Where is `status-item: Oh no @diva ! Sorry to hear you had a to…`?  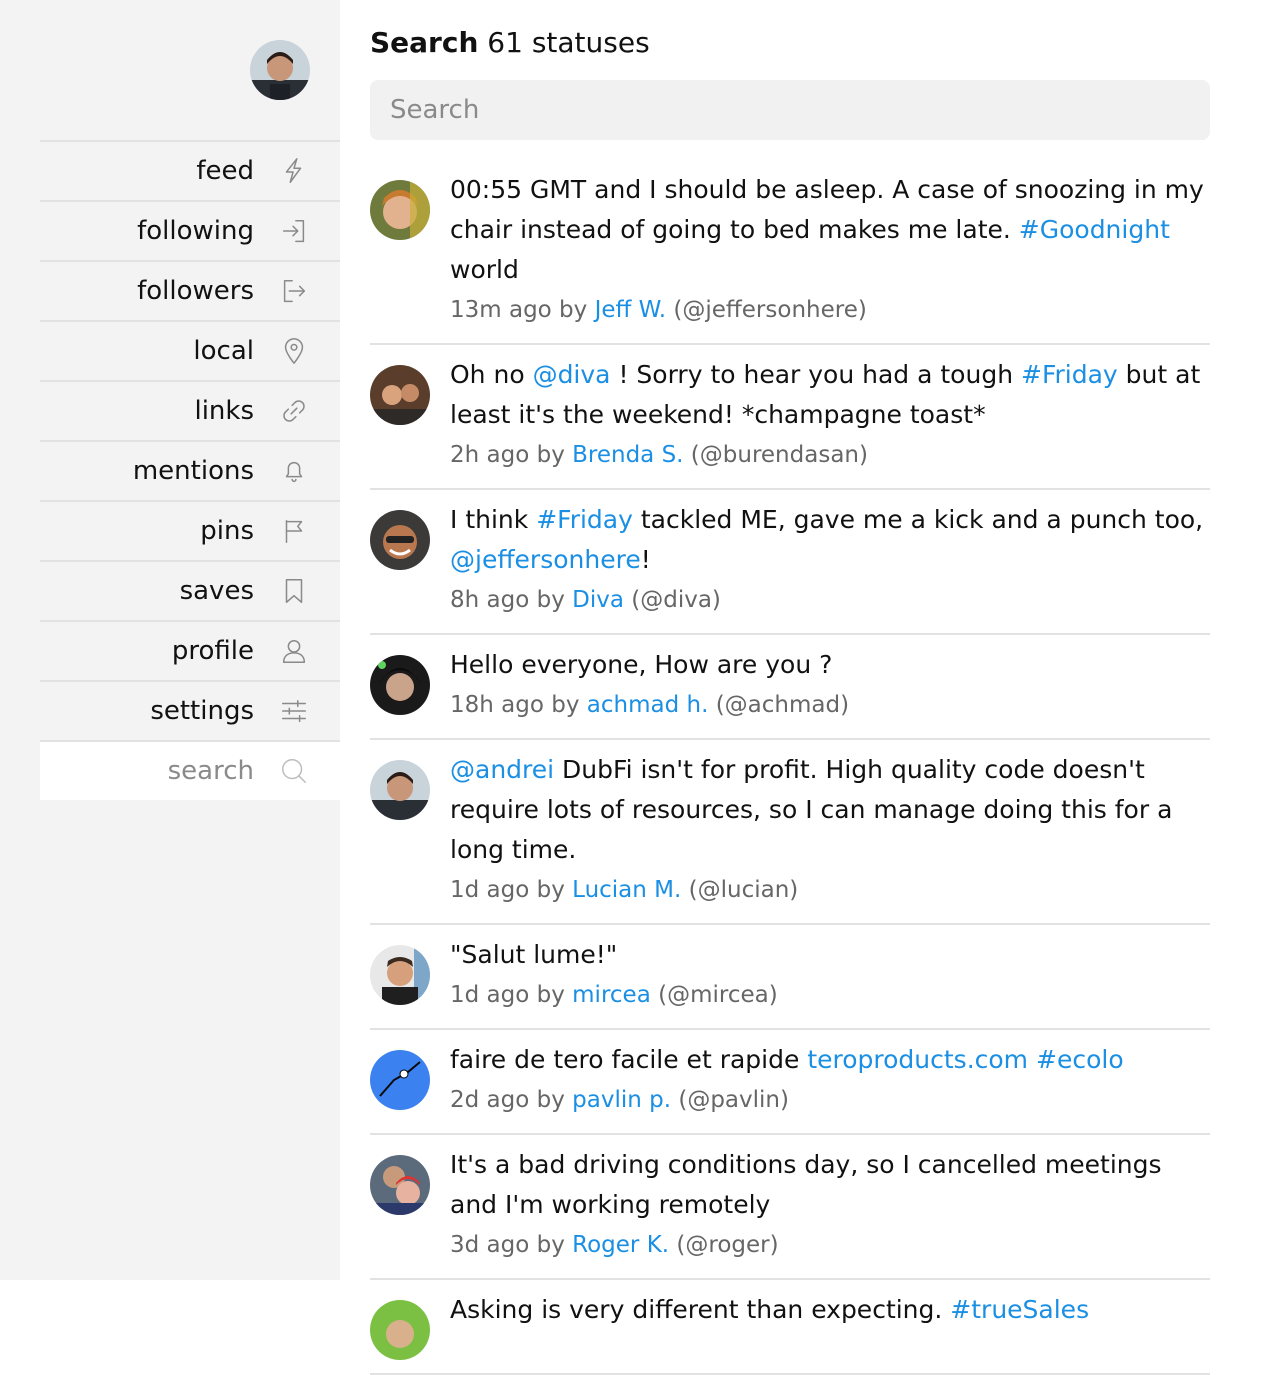
status-item: Oh no @diva ! Sorry to hear you had a to… is located at coordinates (790, 417).